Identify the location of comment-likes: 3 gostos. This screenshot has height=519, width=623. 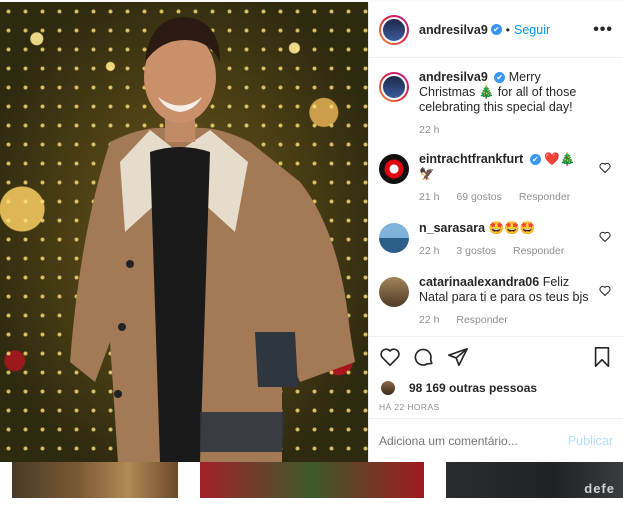
(476, 251).